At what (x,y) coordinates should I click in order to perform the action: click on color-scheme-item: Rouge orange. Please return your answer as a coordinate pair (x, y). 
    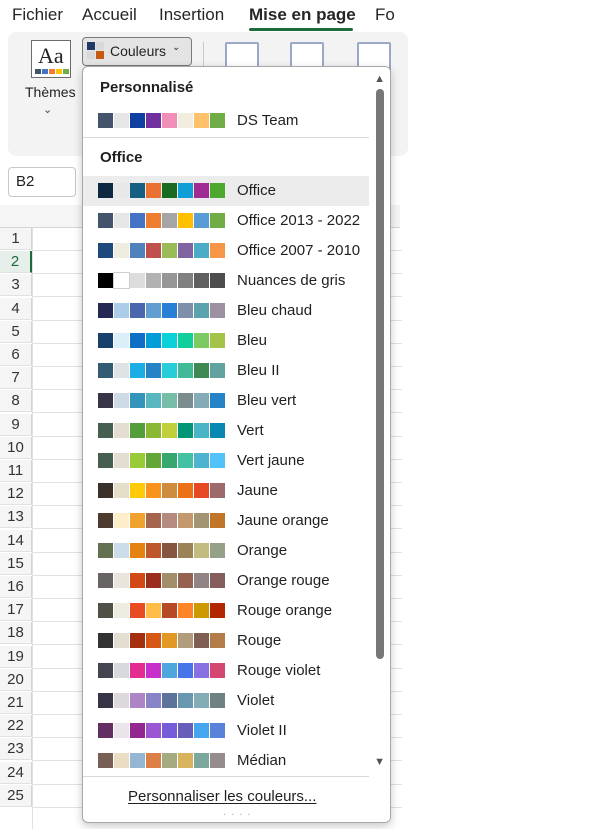
    Looking at the image, I should click on (226, 611).